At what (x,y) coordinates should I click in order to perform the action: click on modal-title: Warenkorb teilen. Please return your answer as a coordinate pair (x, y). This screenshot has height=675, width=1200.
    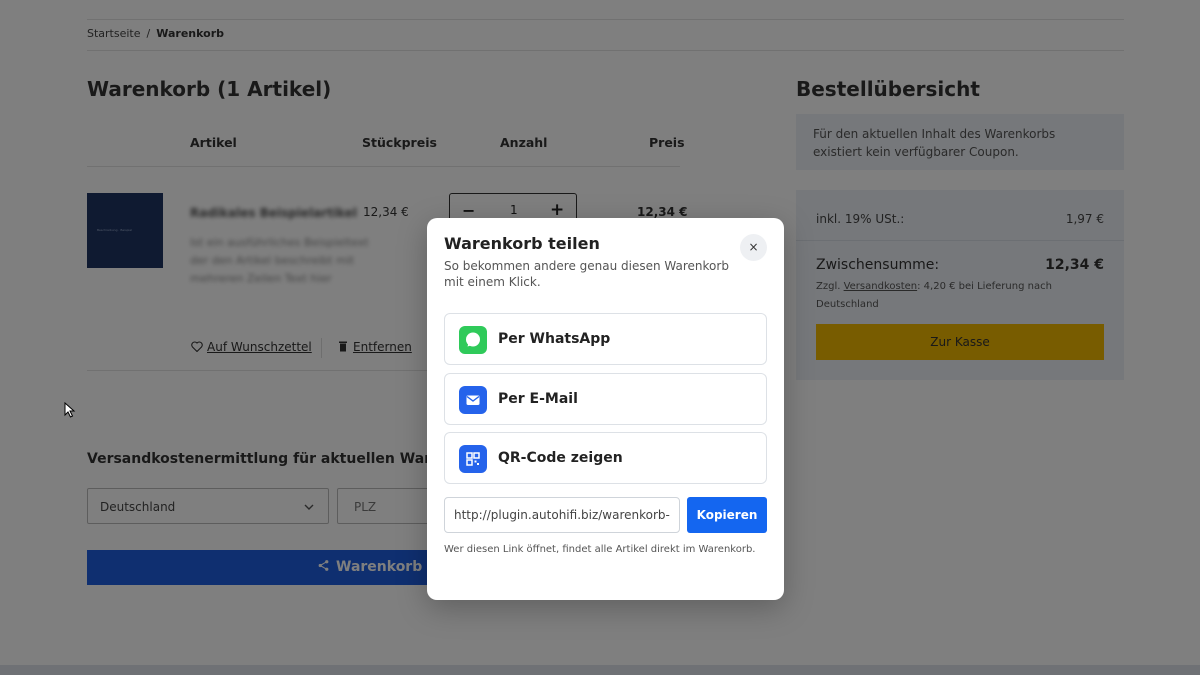
    Looking at the image, I should click on (522, 243).